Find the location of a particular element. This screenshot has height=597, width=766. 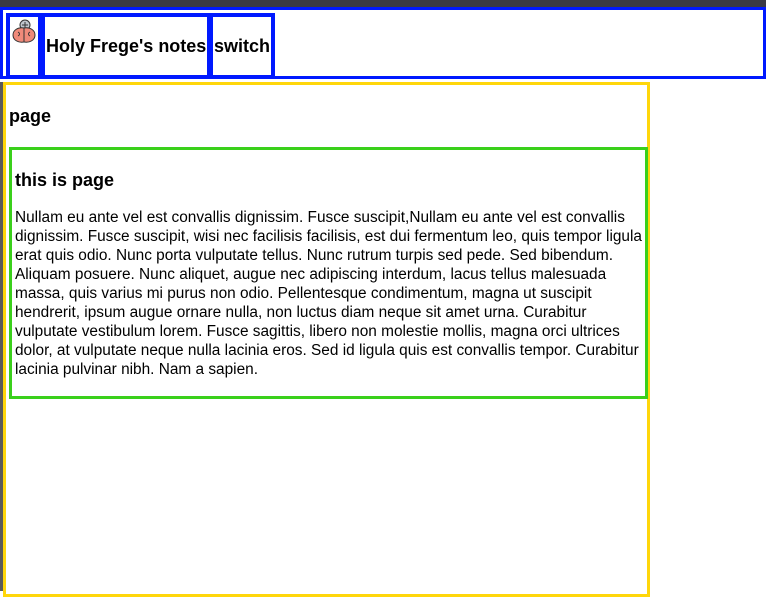

page-heading: page is located at coordinates (30, 116).